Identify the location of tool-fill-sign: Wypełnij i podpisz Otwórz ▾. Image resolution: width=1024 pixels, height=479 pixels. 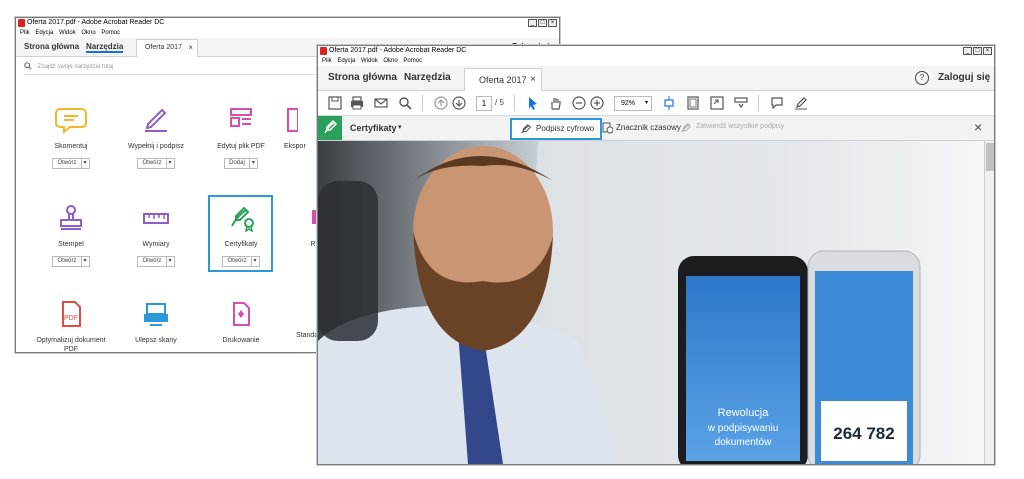
(156, 137).